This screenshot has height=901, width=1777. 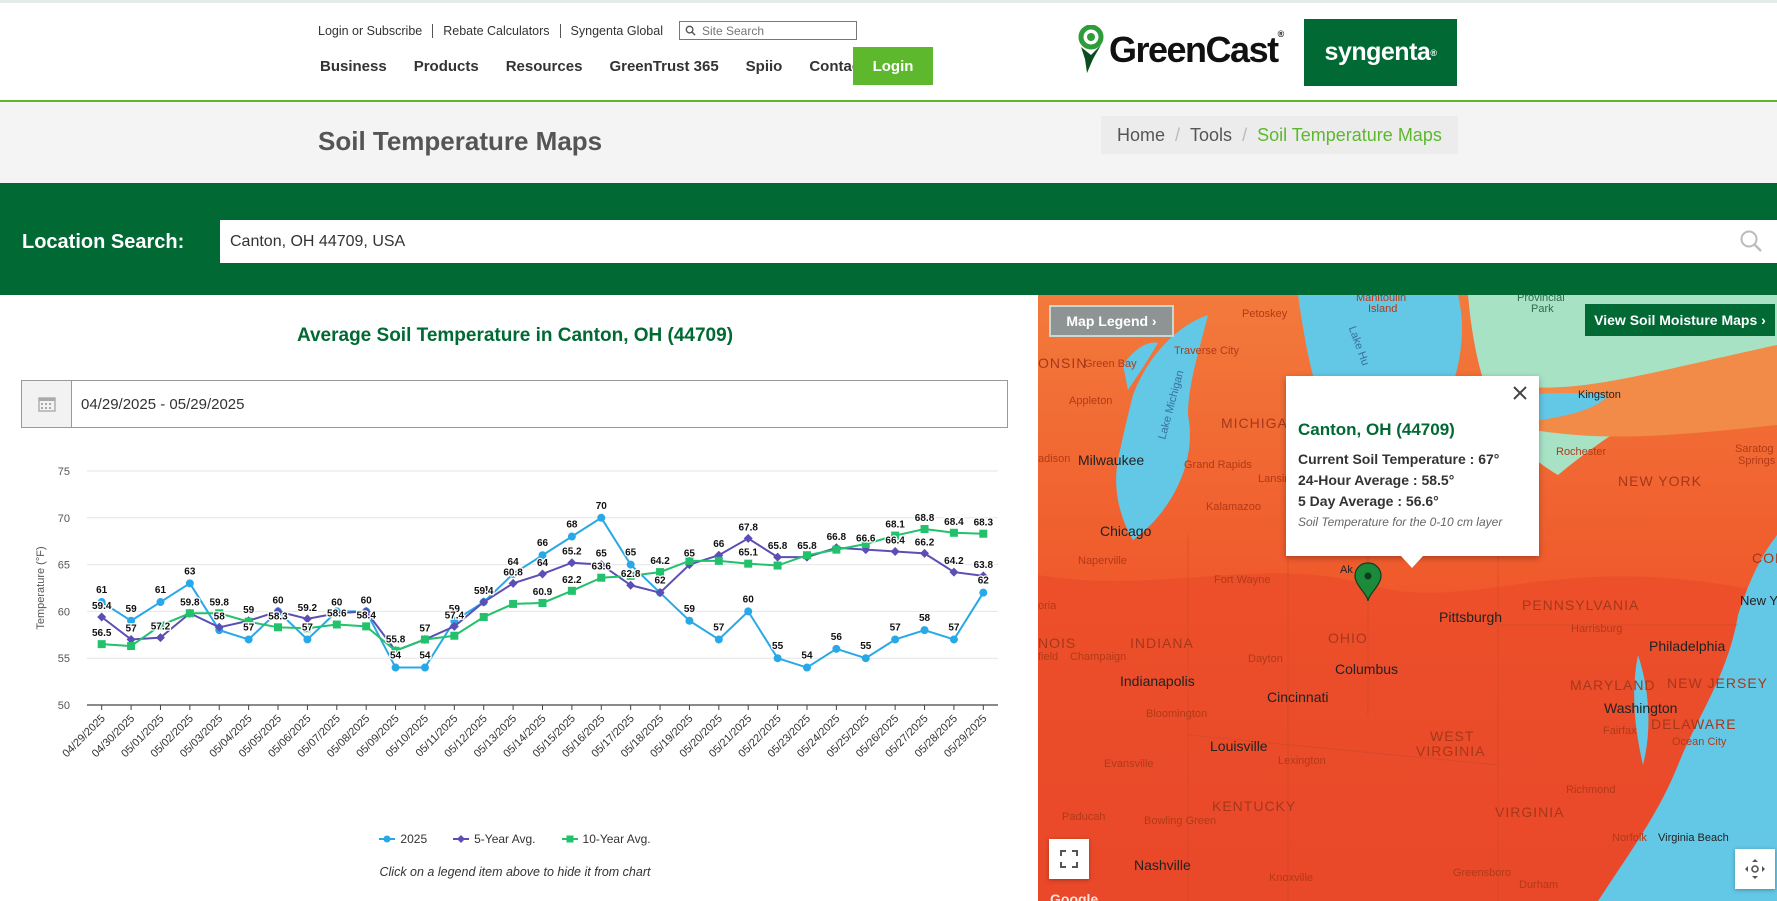 I want to click on map-label-maryland: MARYLAND, so click(x=1613, y=685).